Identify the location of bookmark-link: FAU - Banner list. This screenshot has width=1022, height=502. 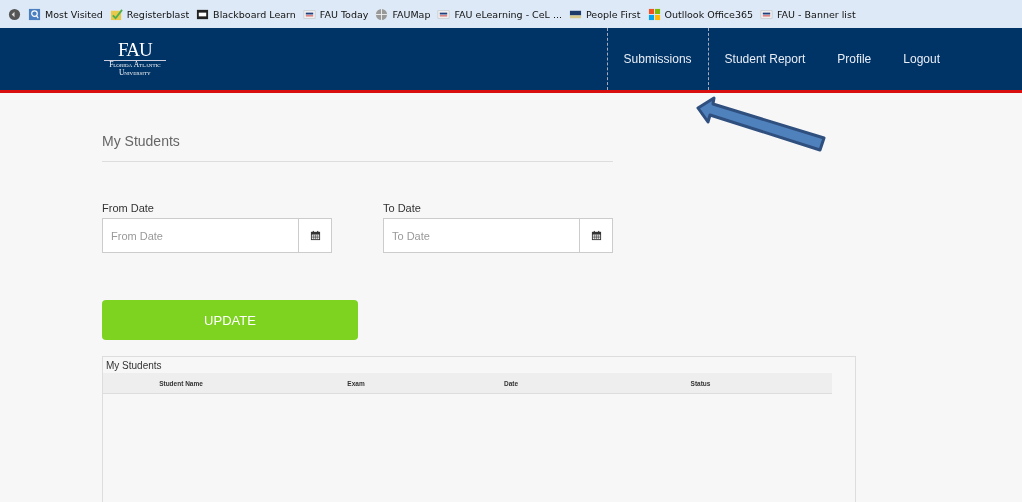
(808, 14).